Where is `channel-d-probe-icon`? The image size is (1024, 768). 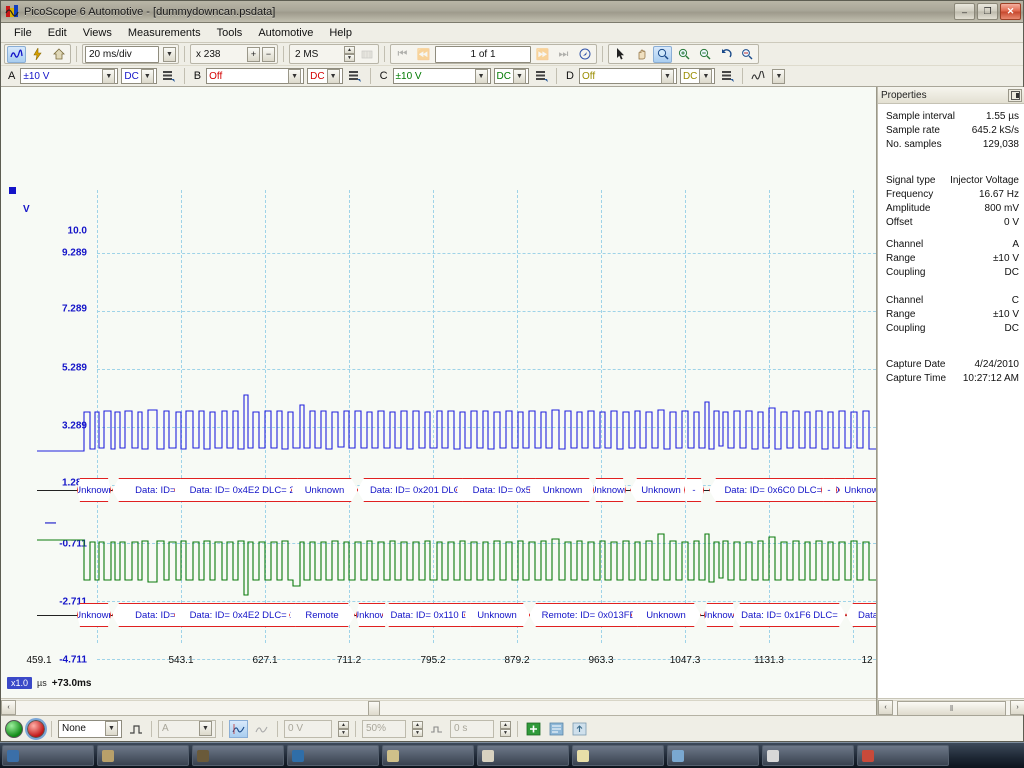
channel-d-probe-icon is located at coordinates (727, 76).